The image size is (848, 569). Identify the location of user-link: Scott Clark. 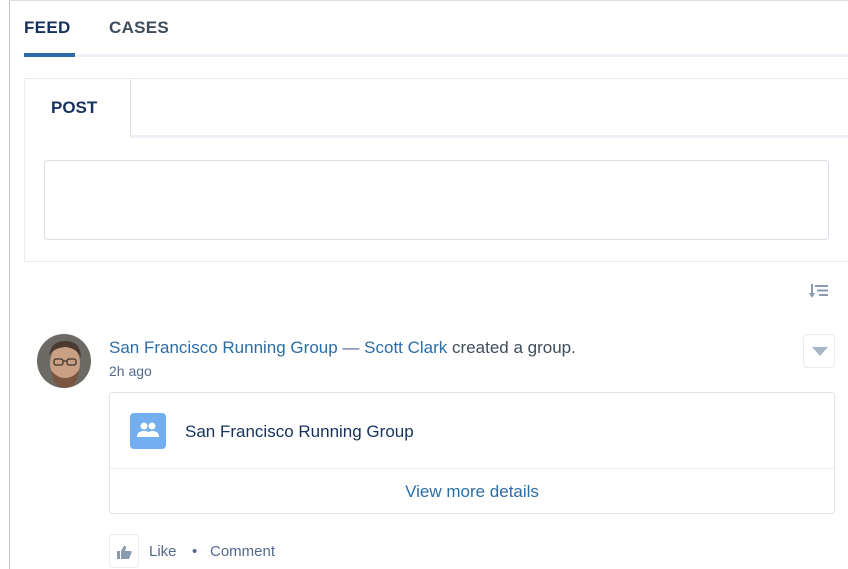
(405, 347).